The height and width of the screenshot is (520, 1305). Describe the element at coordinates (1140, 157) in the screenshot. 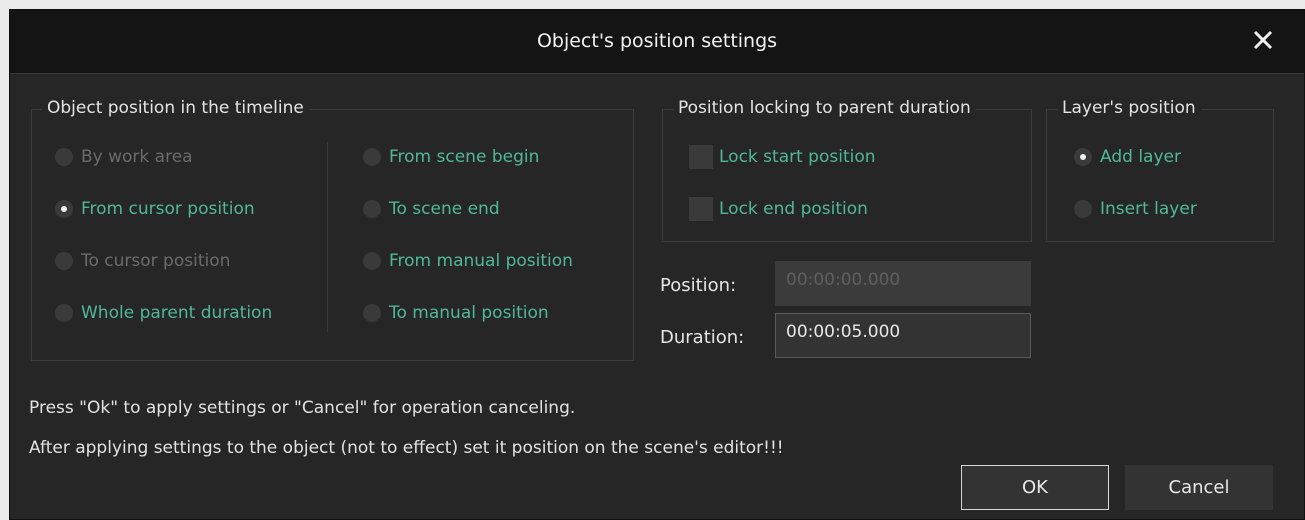

I see `radio-label: Add layer` at that location.